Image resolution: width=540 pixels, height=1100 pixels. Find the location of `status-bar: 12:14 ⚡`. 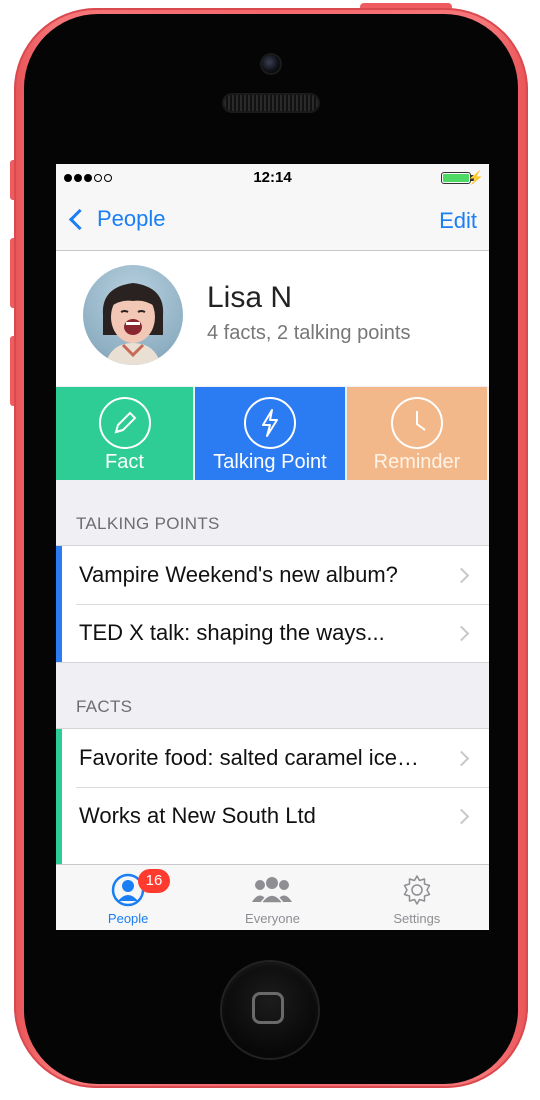

status-bar: 12:14 ⚡ is located at coordinates (272, 178).